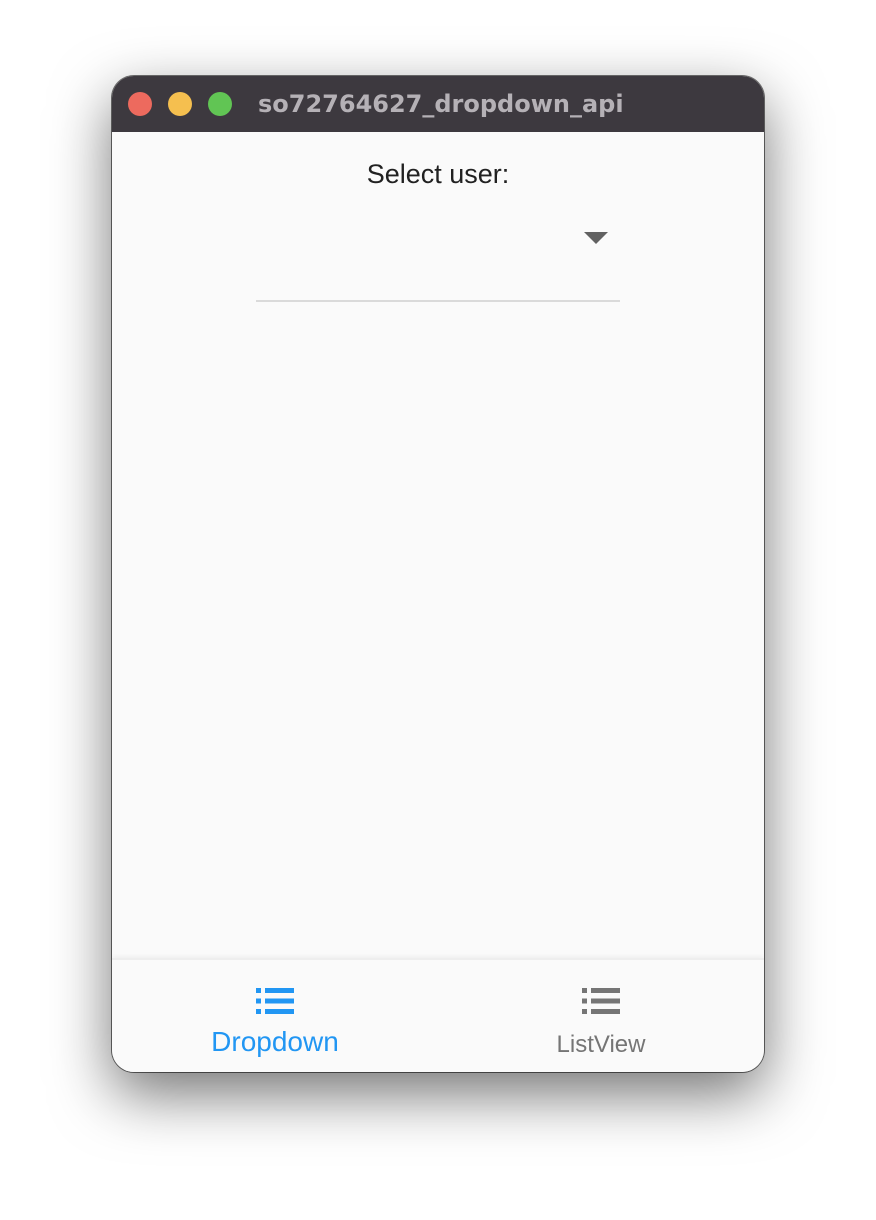 The width and height of the screenshot is (876, 1220). I want to click on minimize-window-button, so click(180, 104).